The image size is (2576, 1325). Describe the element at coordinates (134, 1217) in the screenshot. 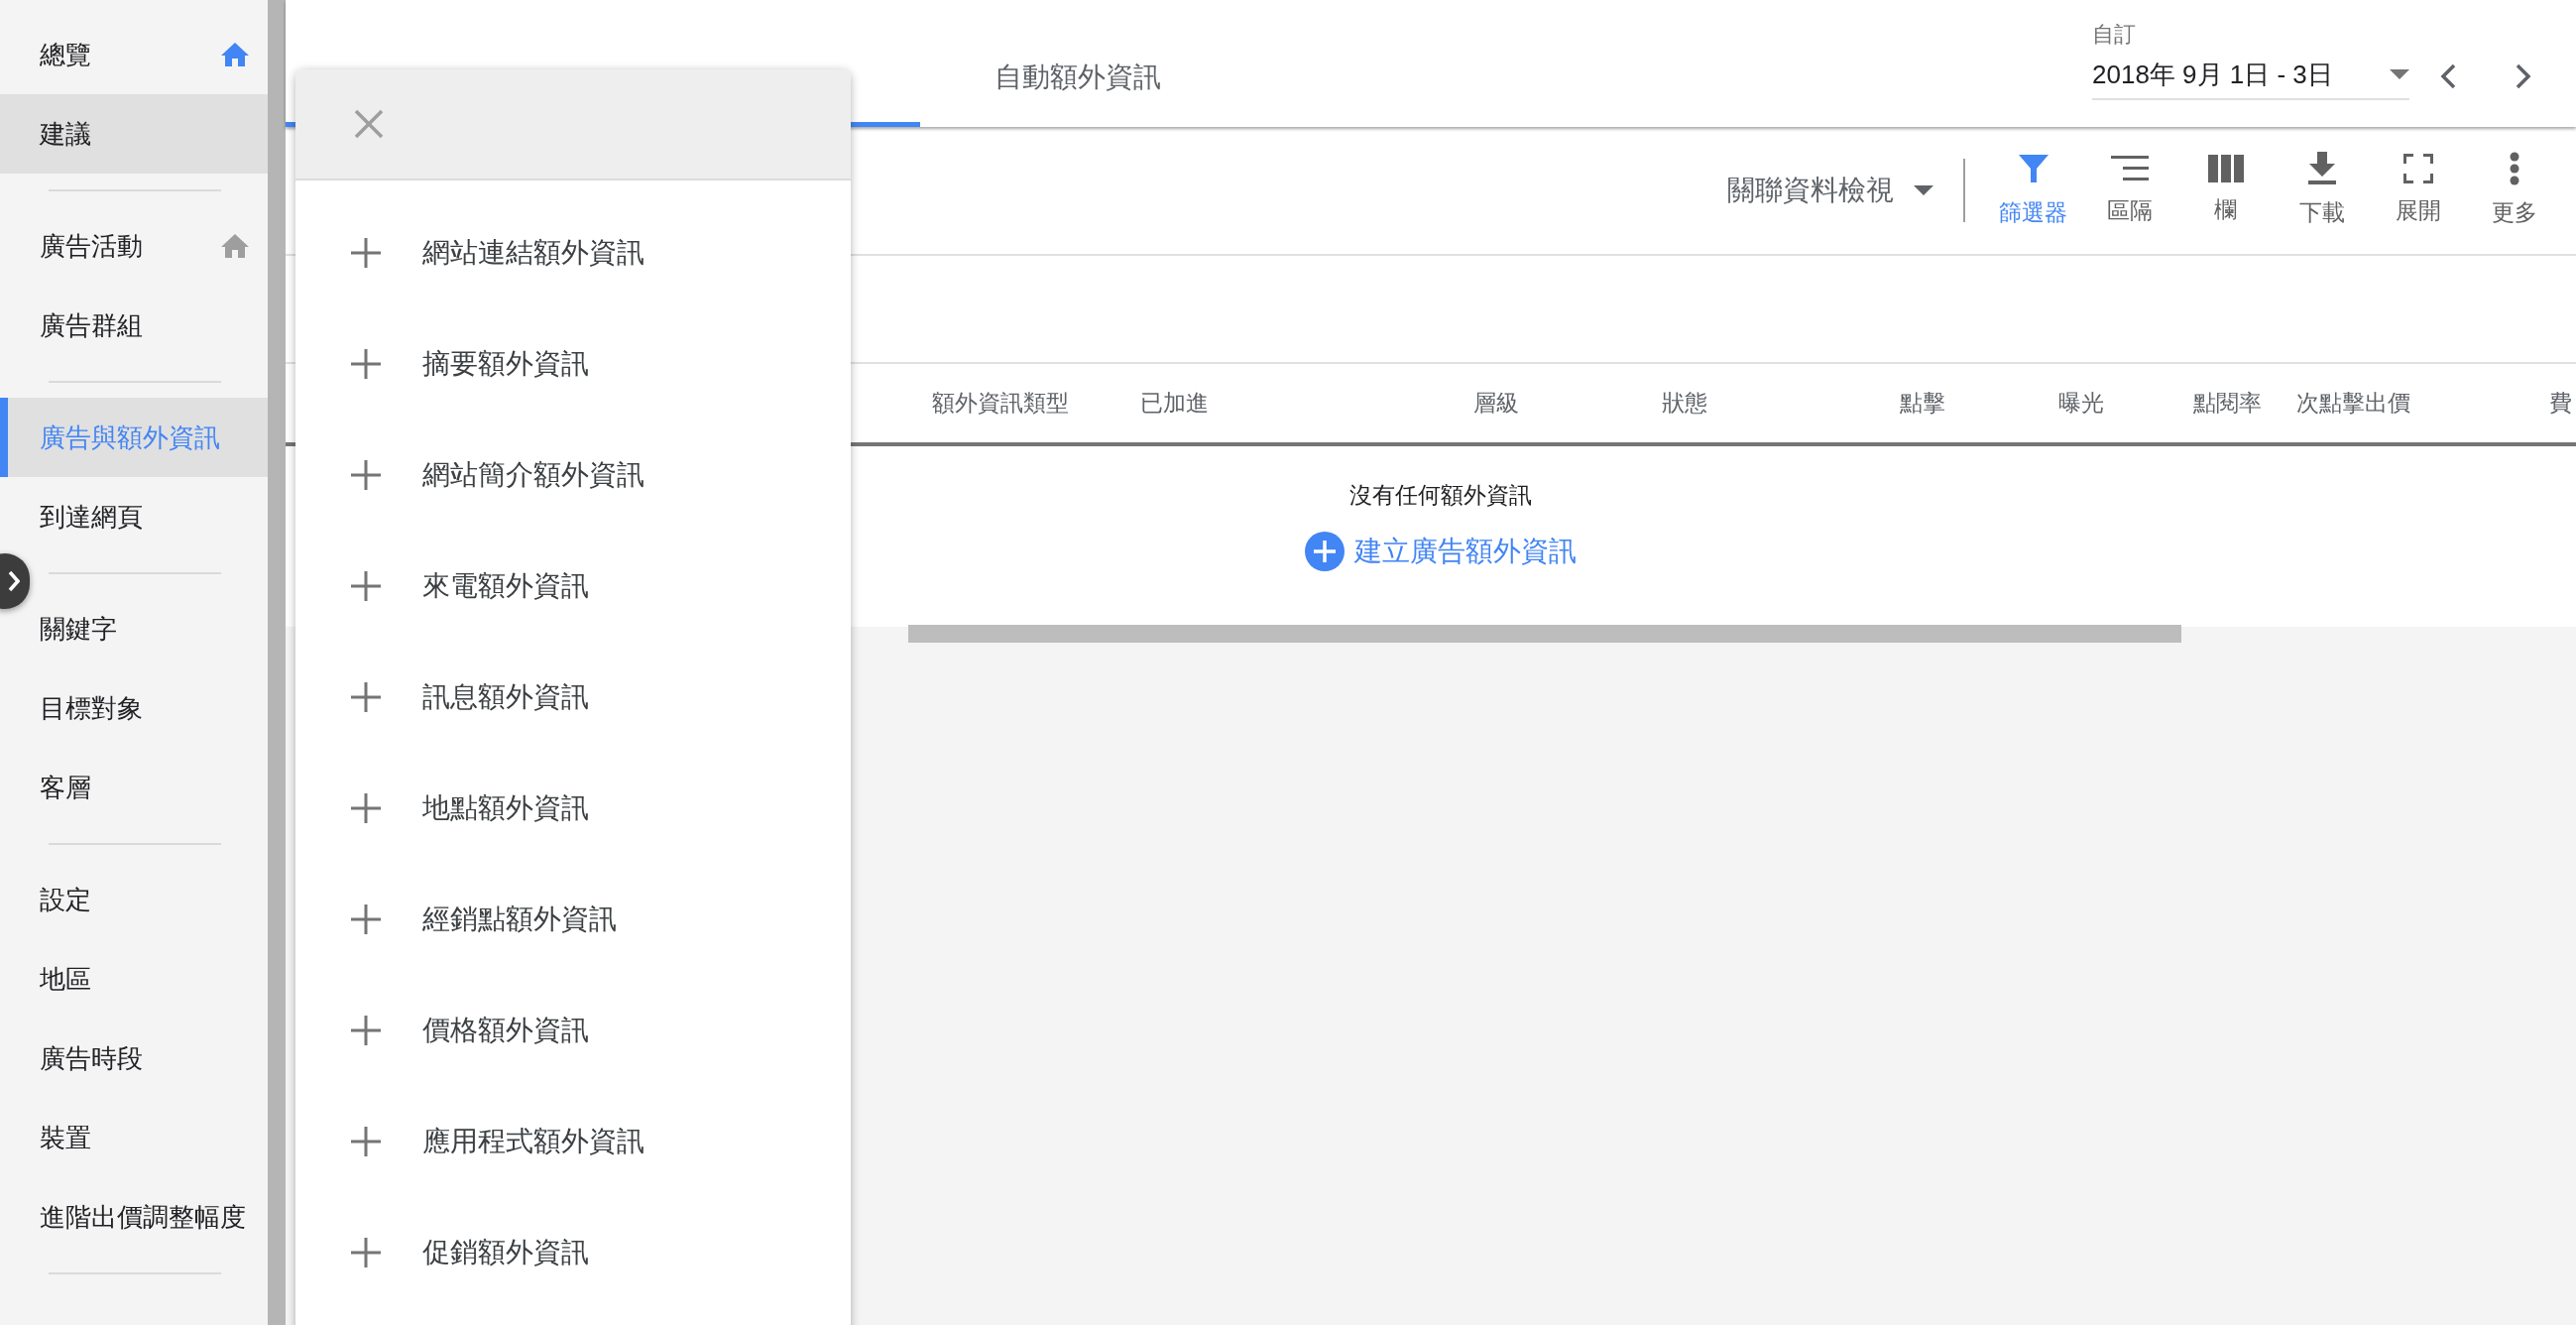

I see `sidebar-item: 進階出價調整幅度` at that location.